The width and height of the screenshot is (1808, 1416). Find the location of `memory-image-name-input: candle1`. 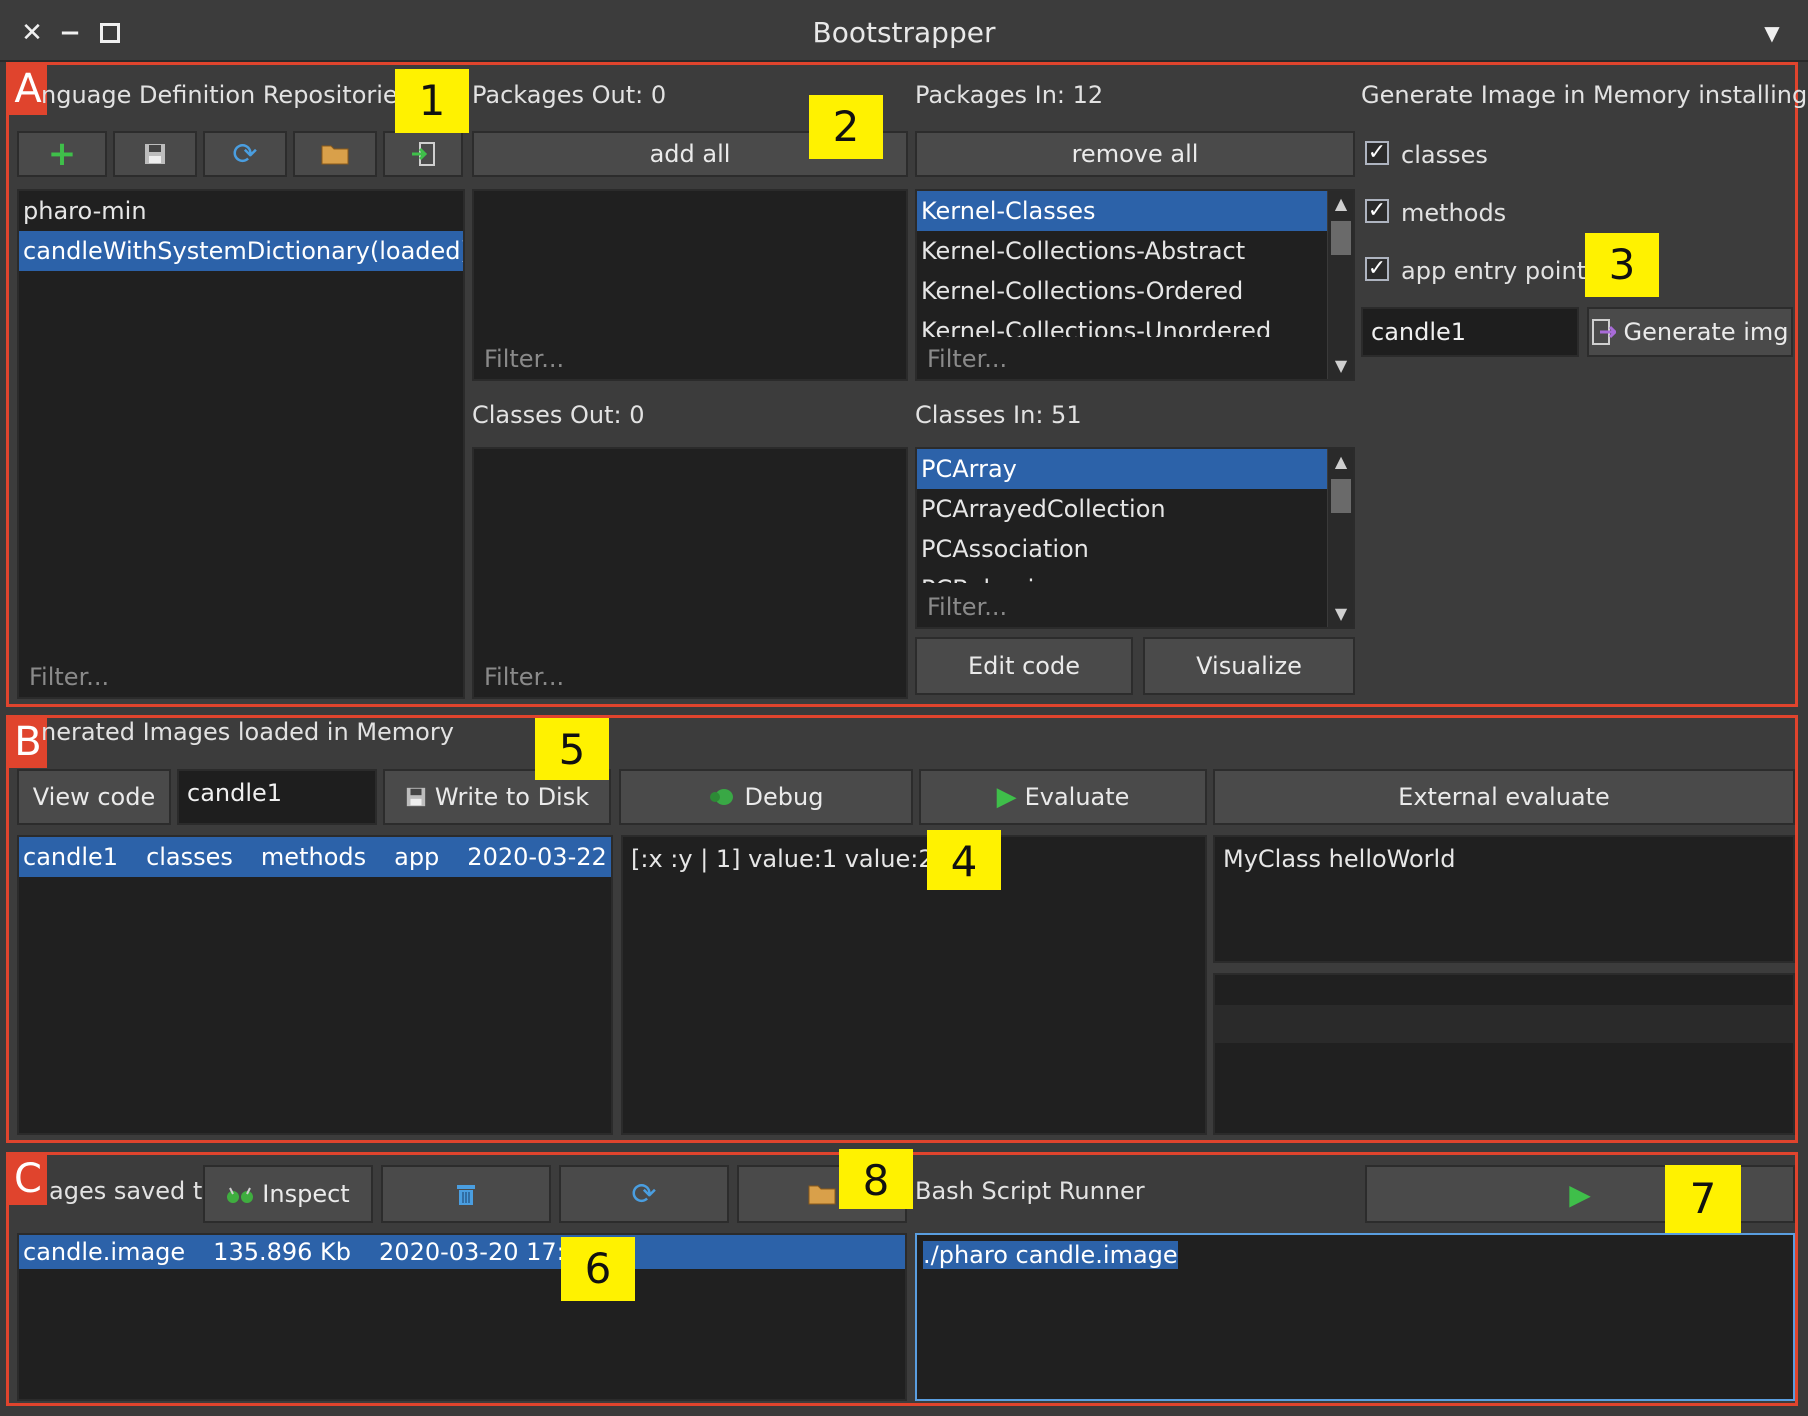

memory-image-name-input: candle1 is located at coordinates (277, 797).